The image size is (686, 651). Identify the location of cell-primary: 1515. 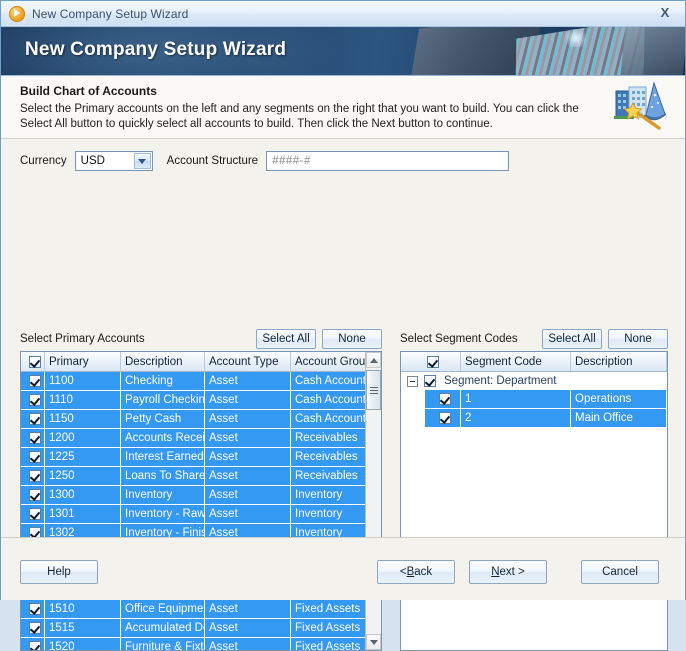
(83, 628).